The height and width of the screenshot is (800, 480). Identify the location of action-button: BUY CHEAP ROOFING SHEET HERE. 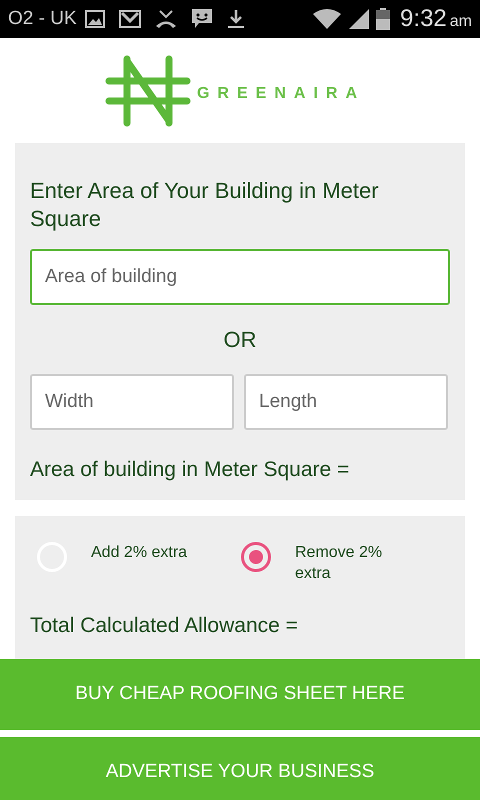
(240, 694).